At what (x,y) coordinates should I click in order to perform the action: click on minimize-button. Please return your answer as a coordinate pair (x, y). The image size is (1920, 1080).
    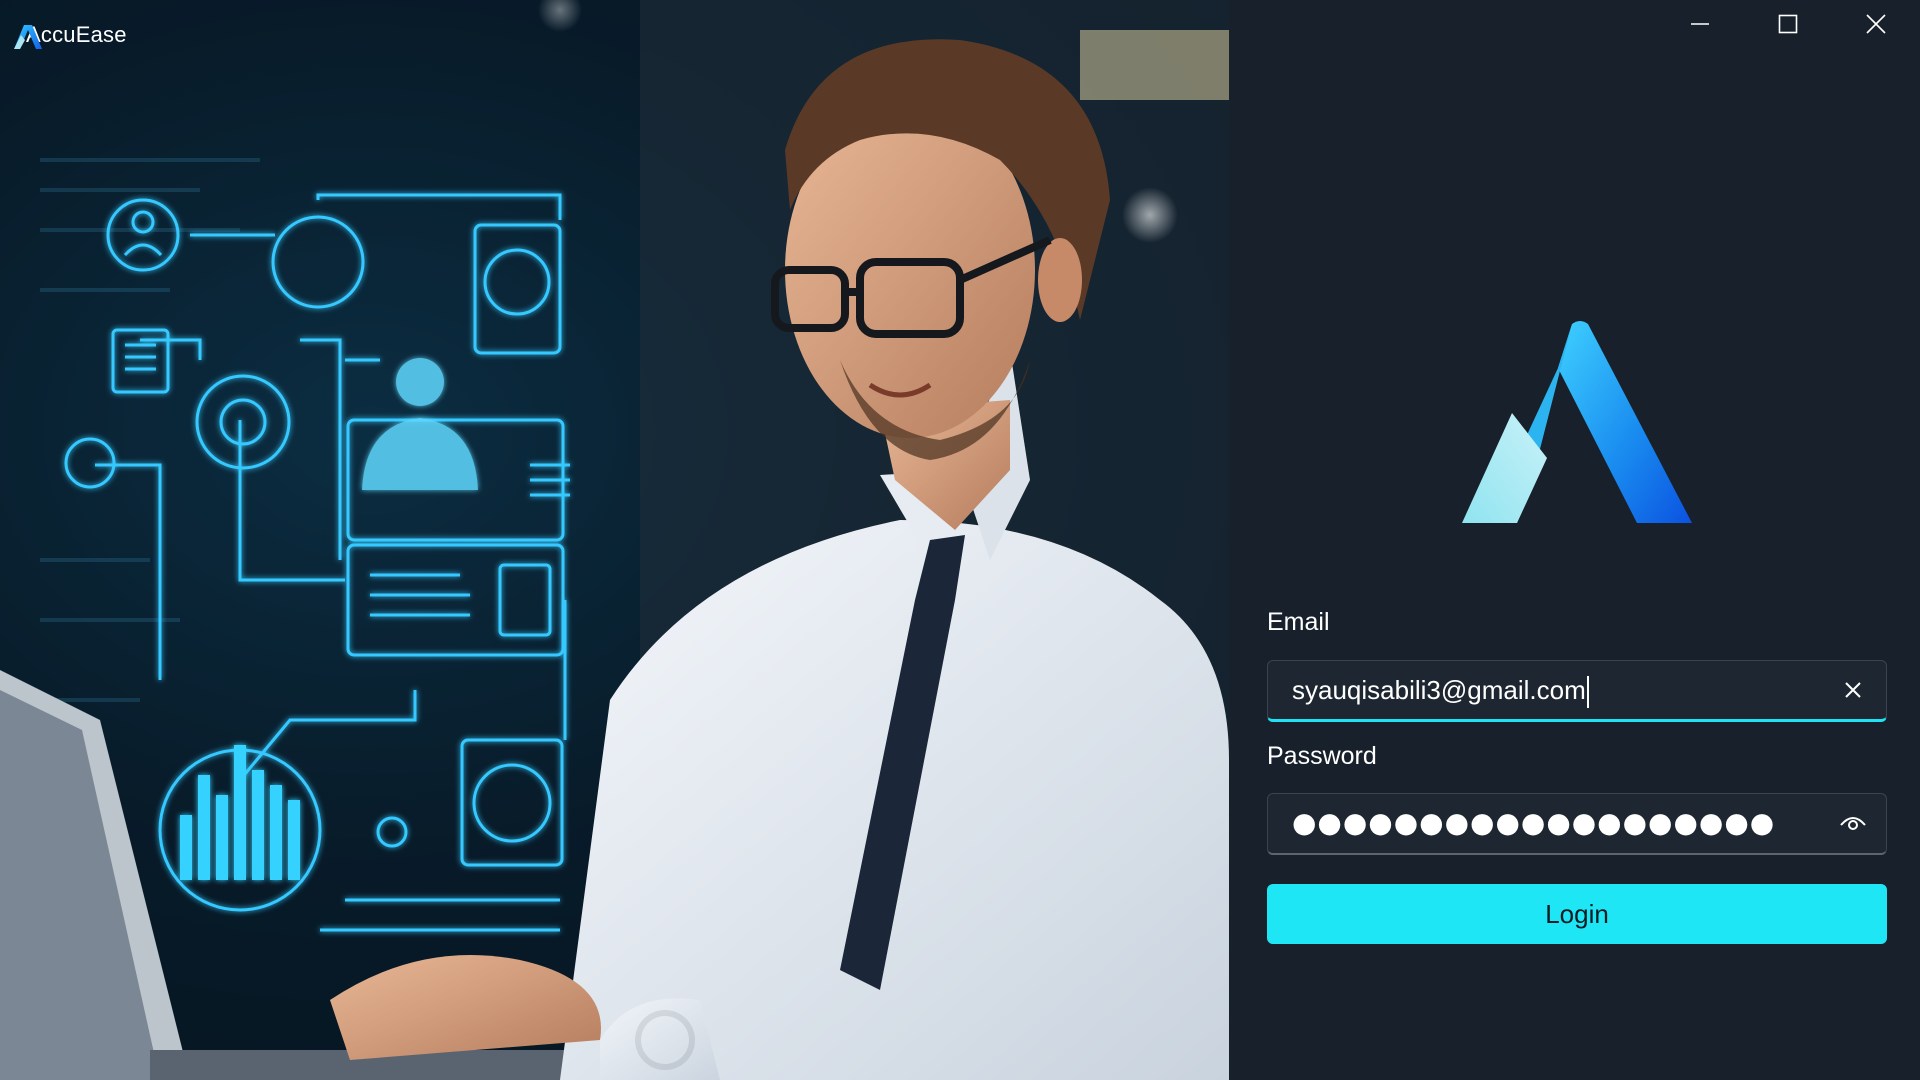
    Looking at the image, I should click on (1700, 26).